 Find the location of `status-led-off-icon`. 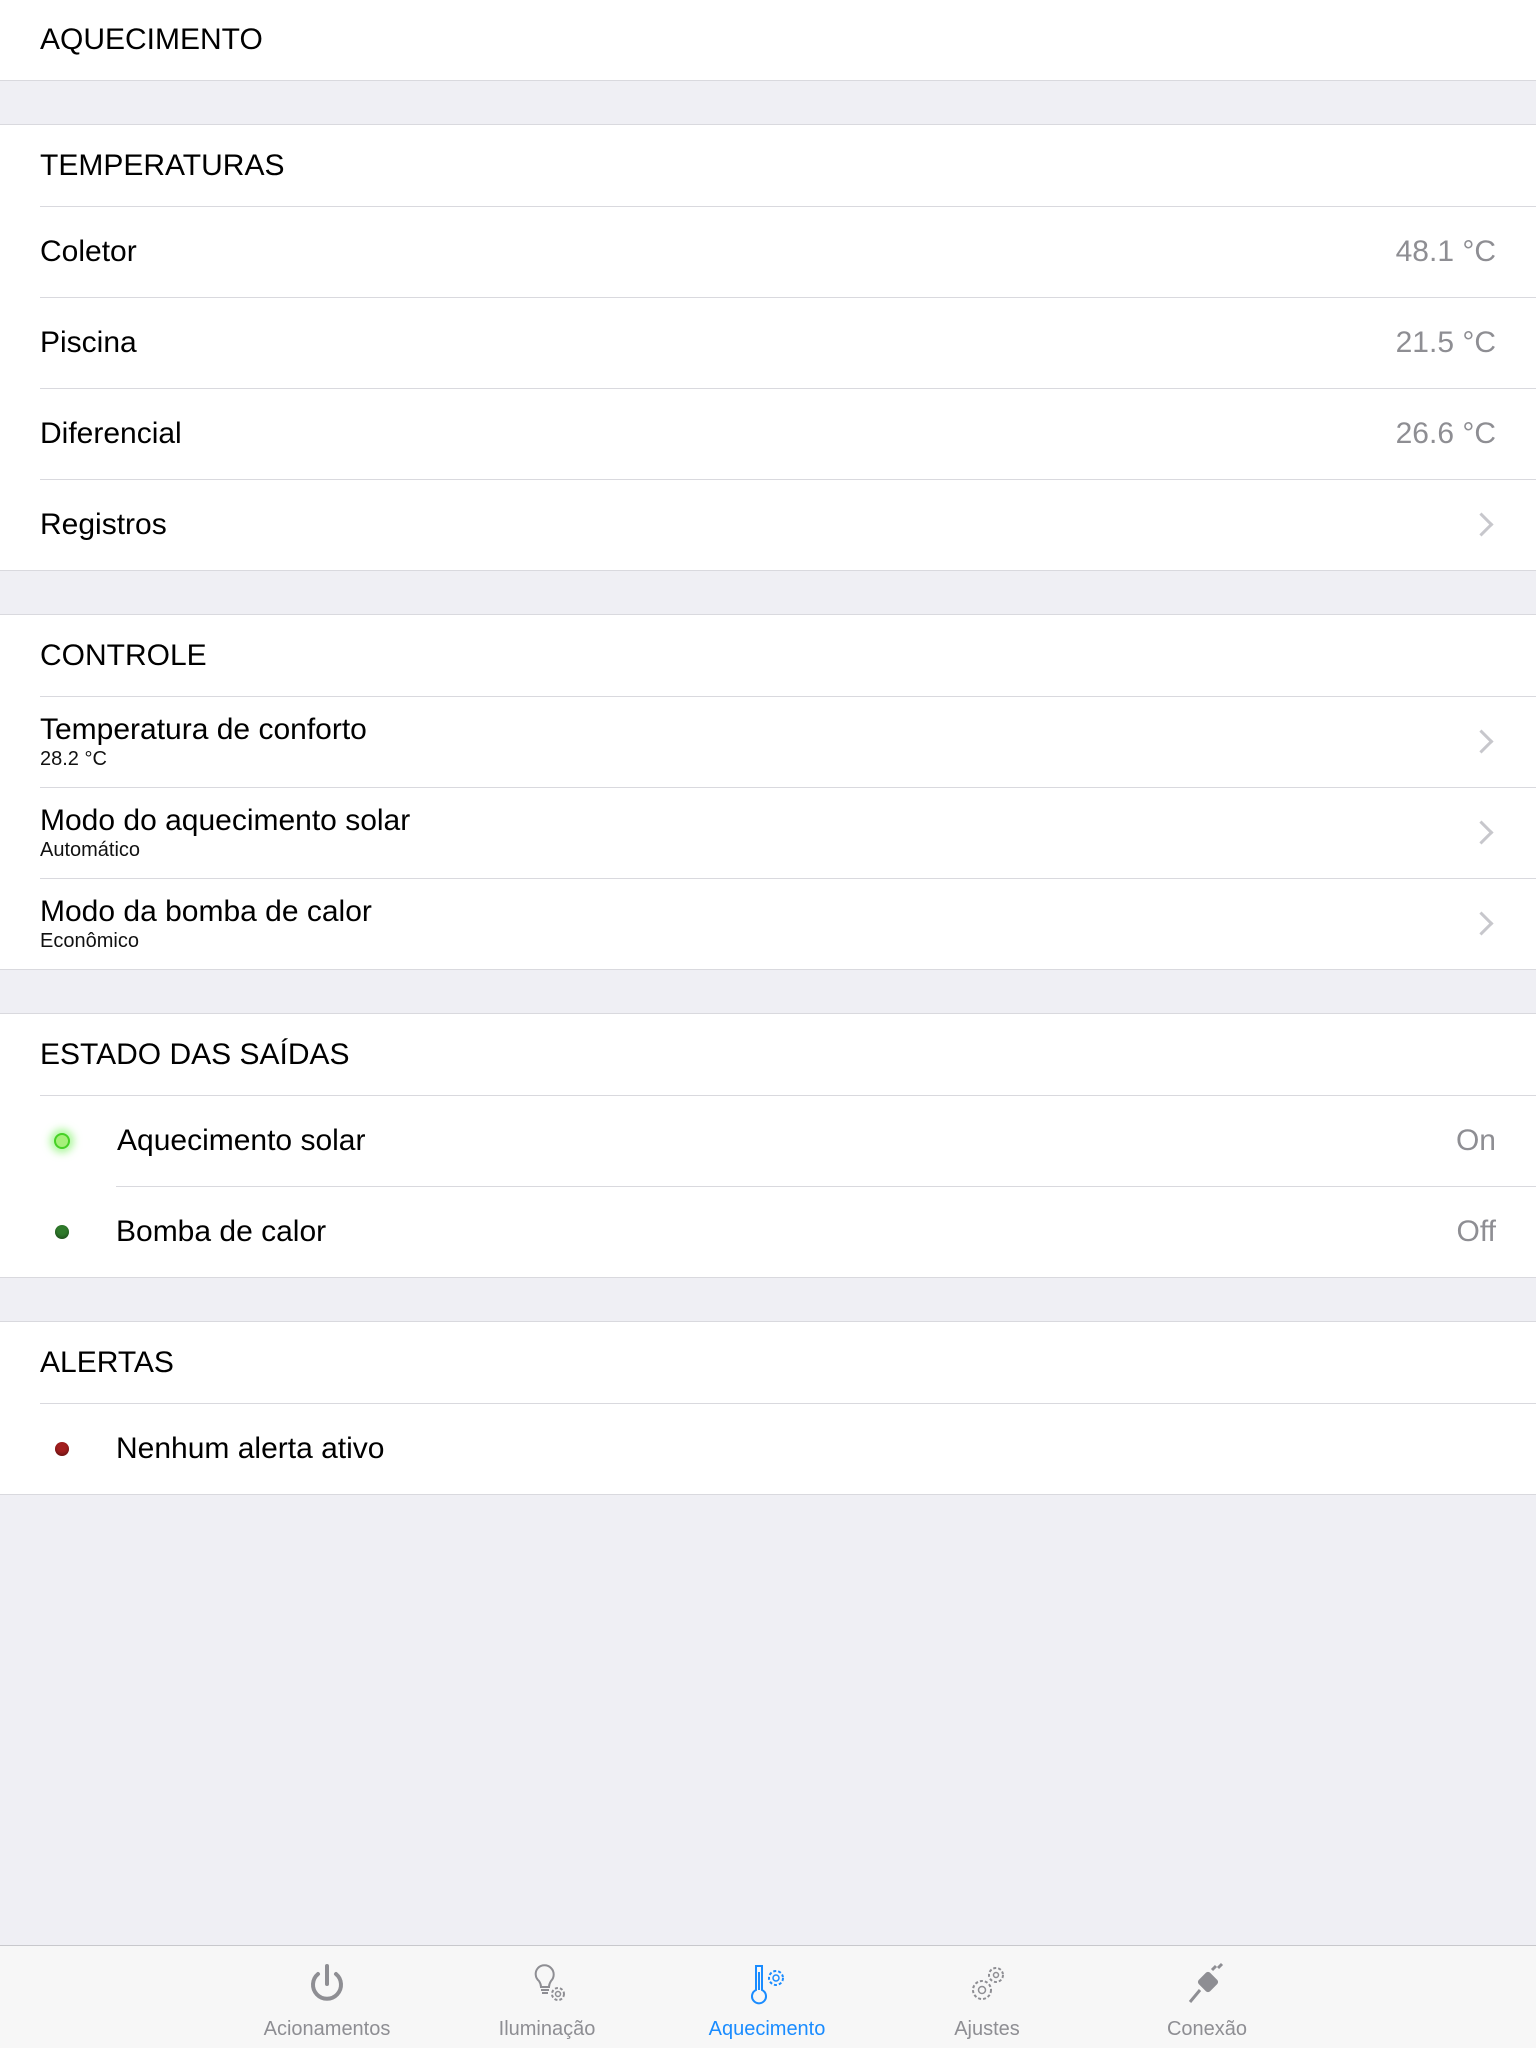

status-led-off-icon is located at coordinates (62, 1231).